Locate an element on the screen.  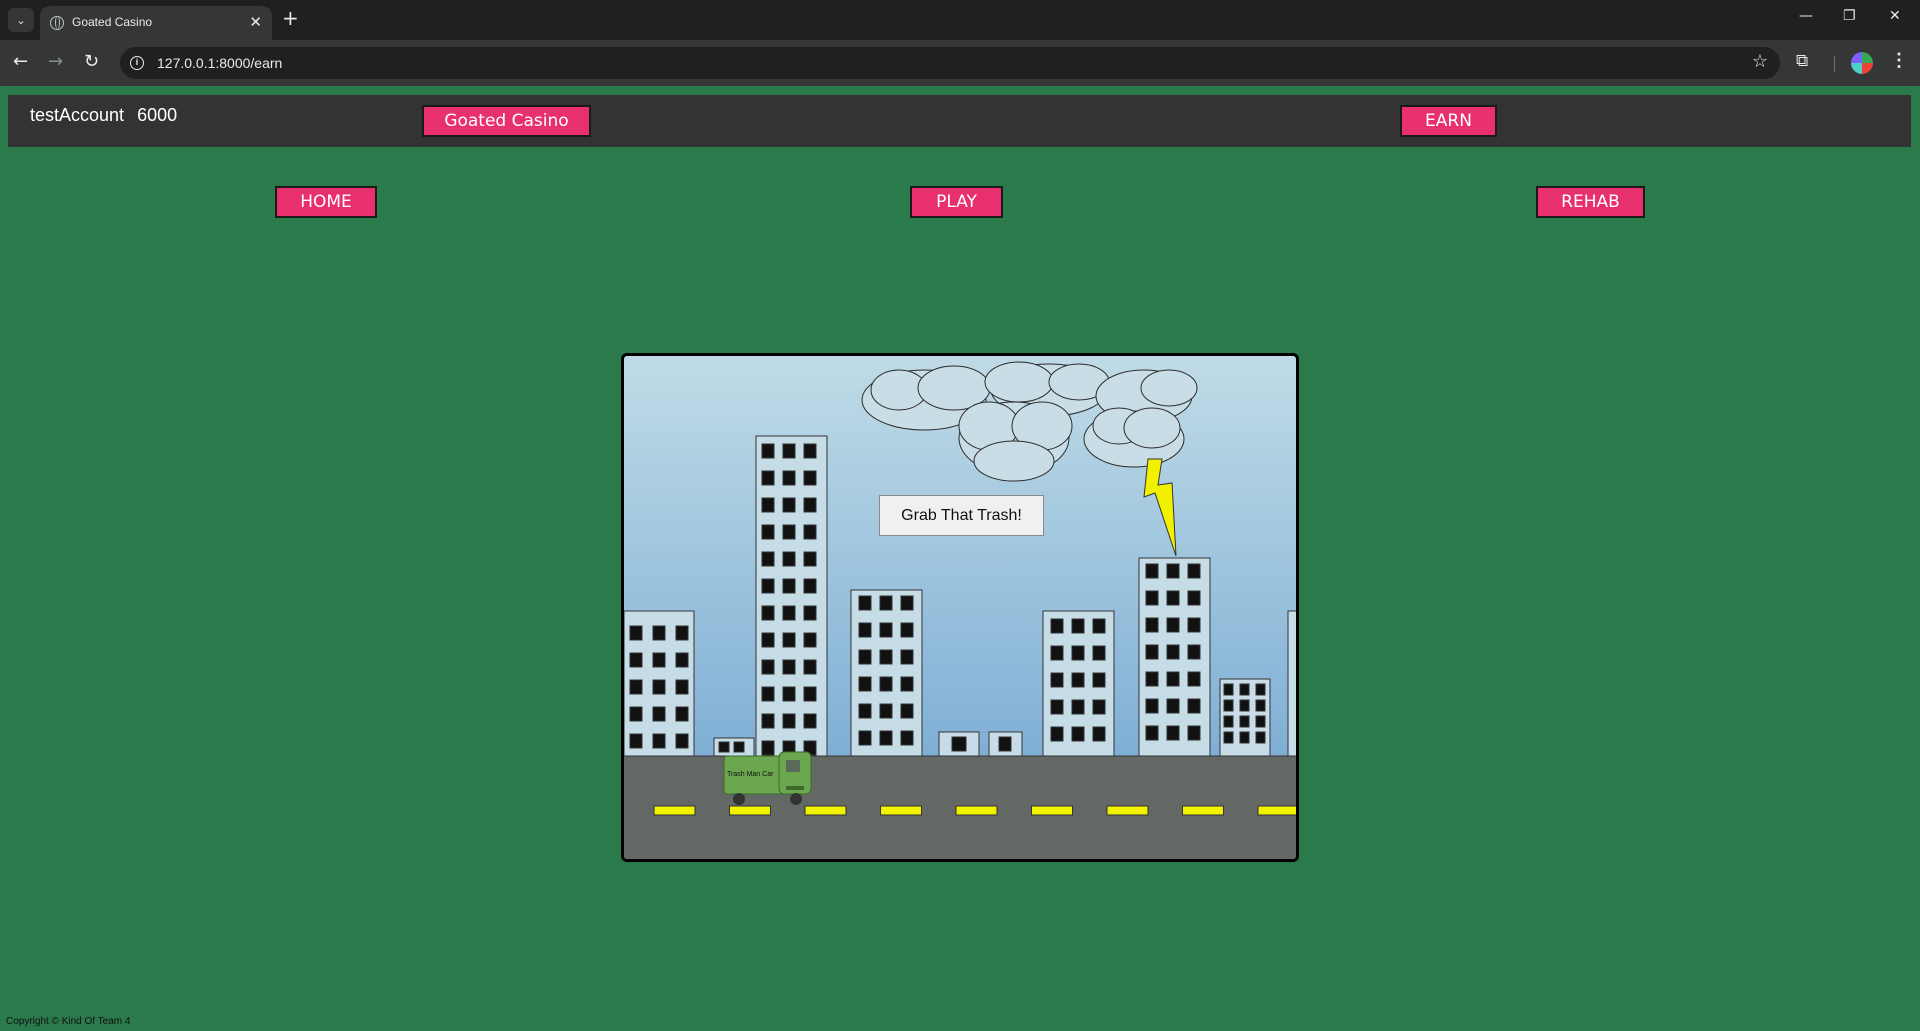
play-button: PLAY is located at coordinates (956, 202).